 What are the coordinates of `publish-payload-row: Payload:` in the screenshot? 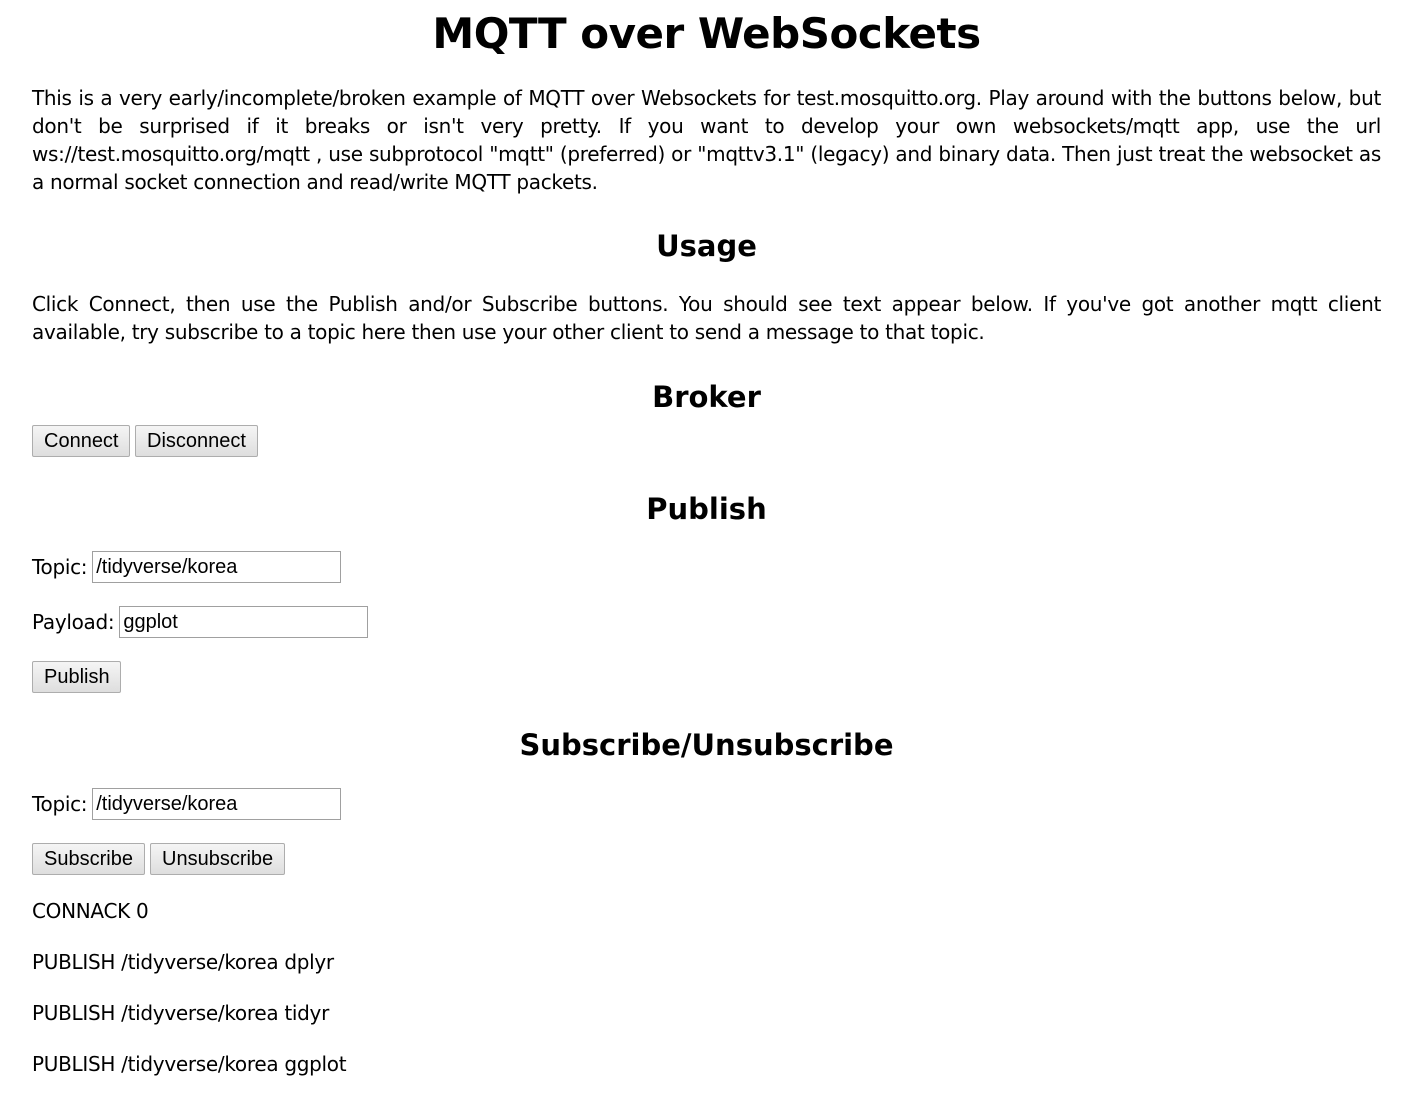 It's located at (200, 622).